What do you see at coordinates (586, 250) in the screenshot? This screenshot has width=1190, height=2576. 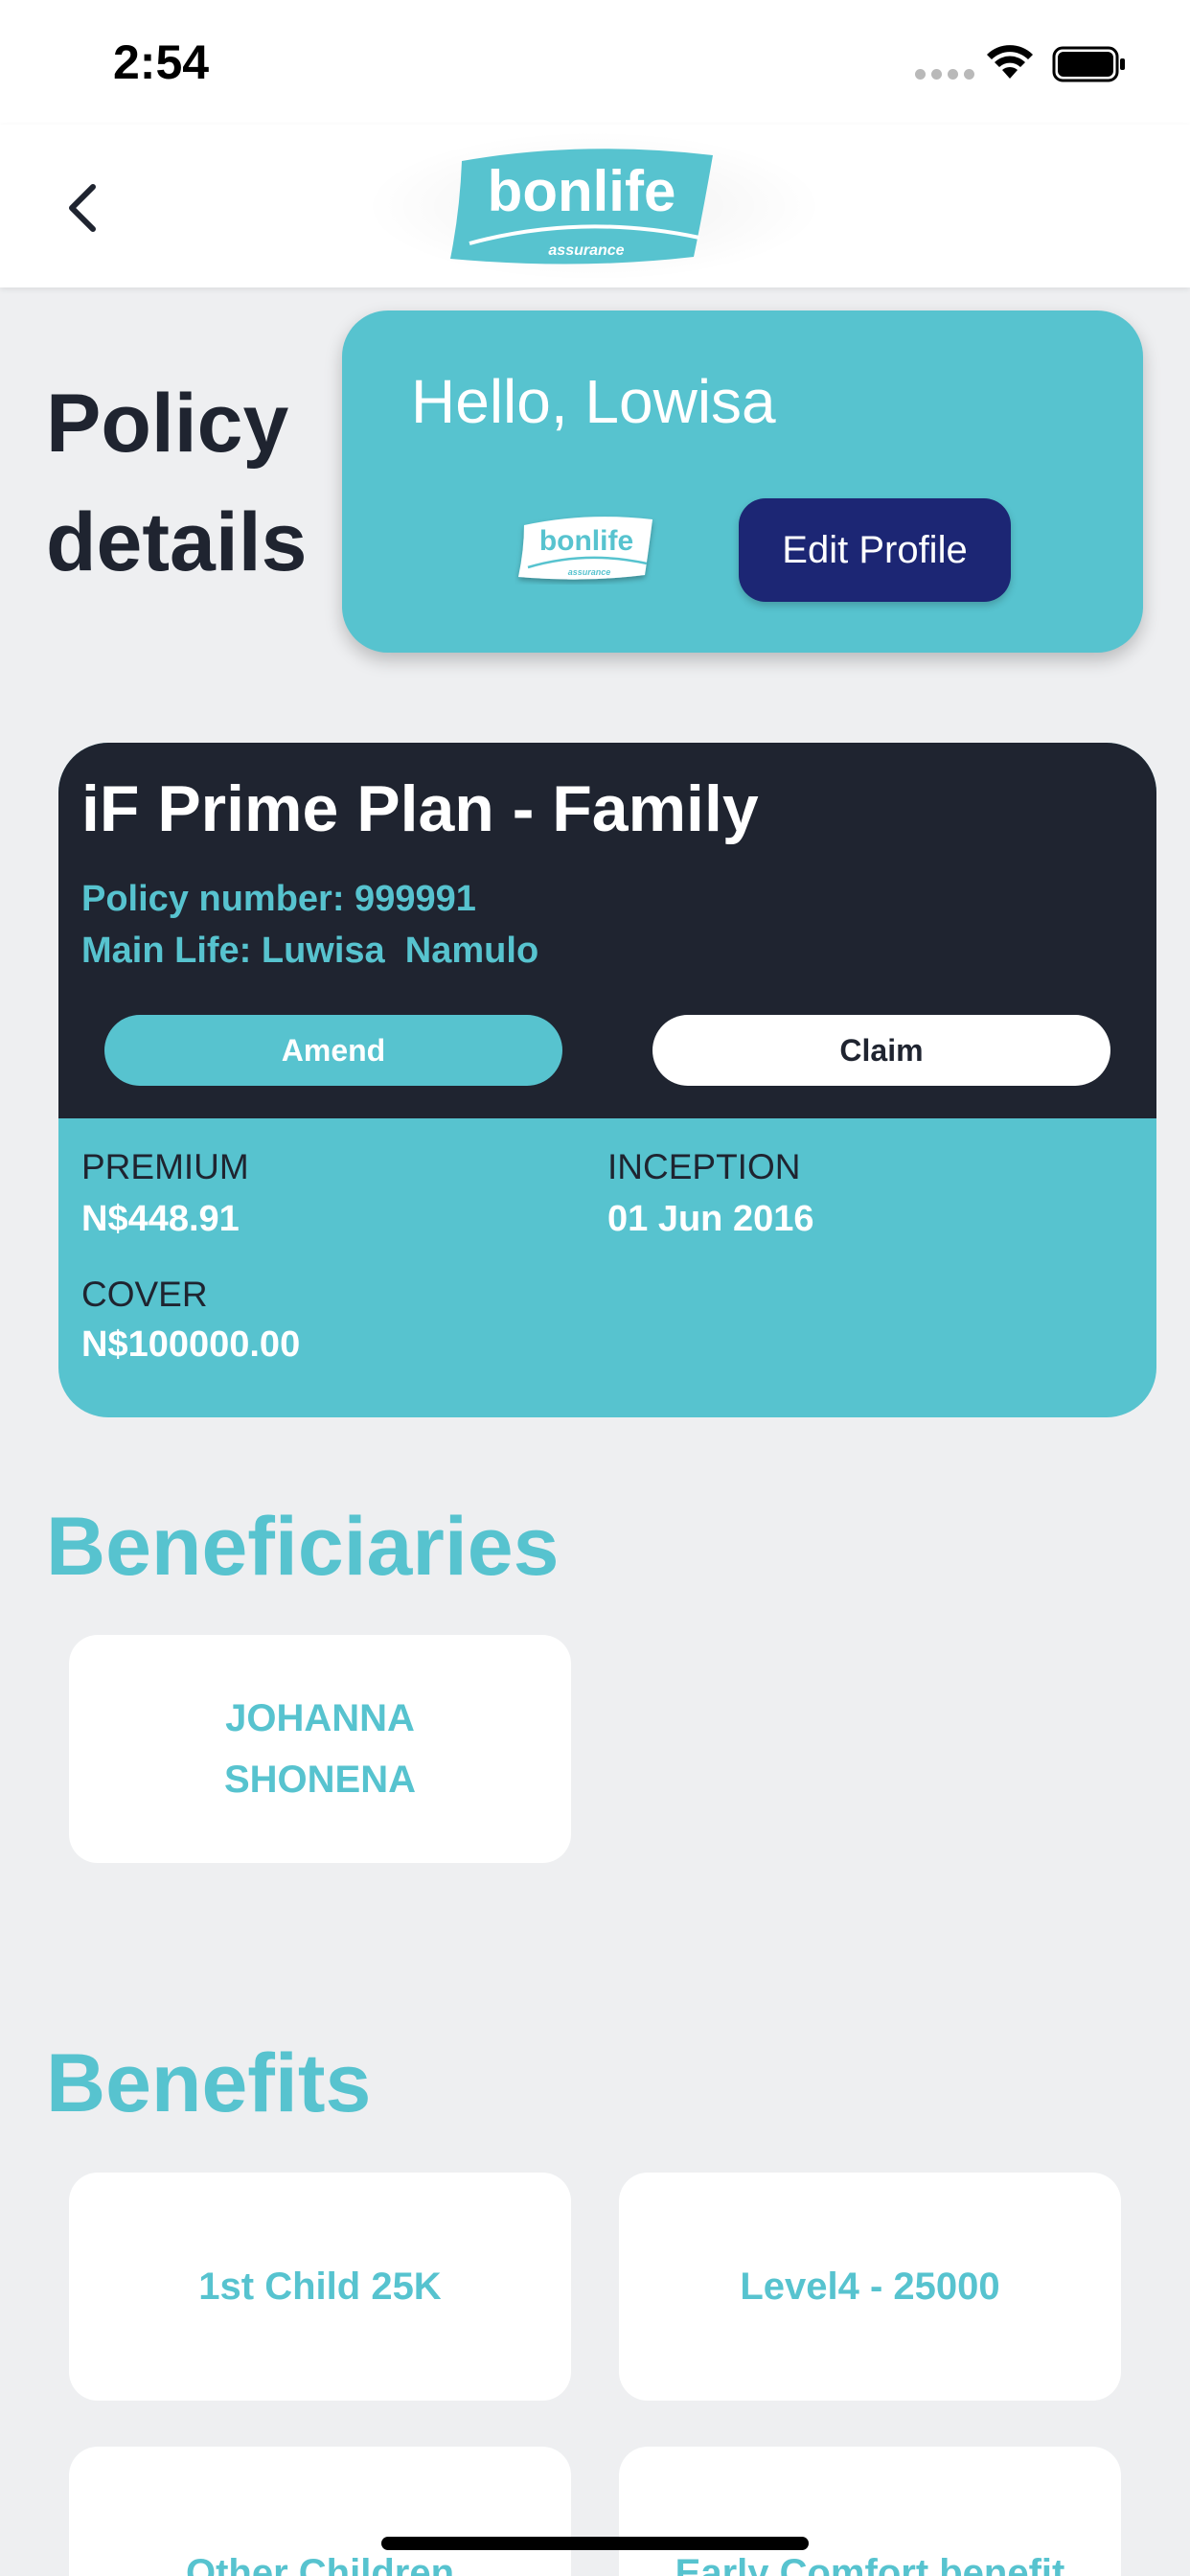 I see `logo-subtext: assurance` at bounding box center [586, 250].